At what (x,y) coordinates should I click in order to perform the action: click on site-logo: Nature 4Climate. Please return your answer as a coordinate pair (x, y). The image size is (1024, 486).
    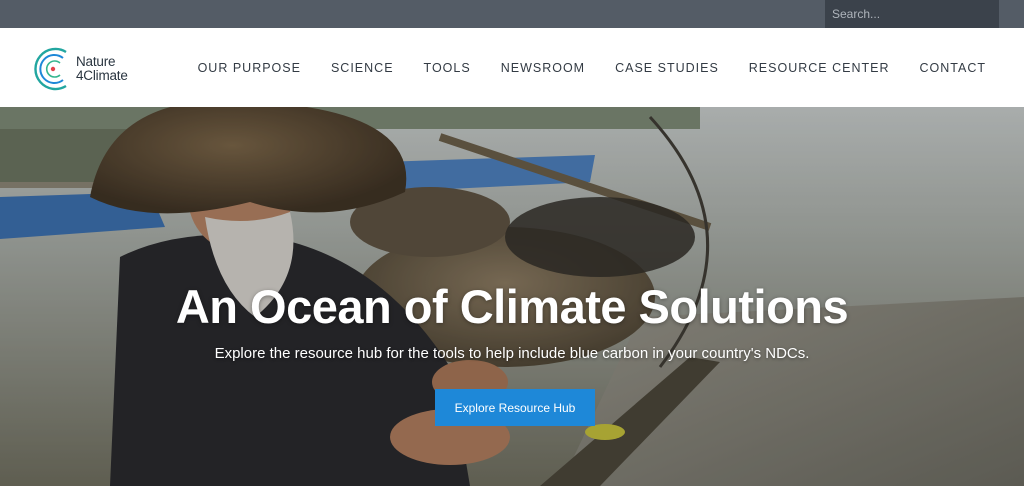
    Looking at the image, I should click on (82, 69).